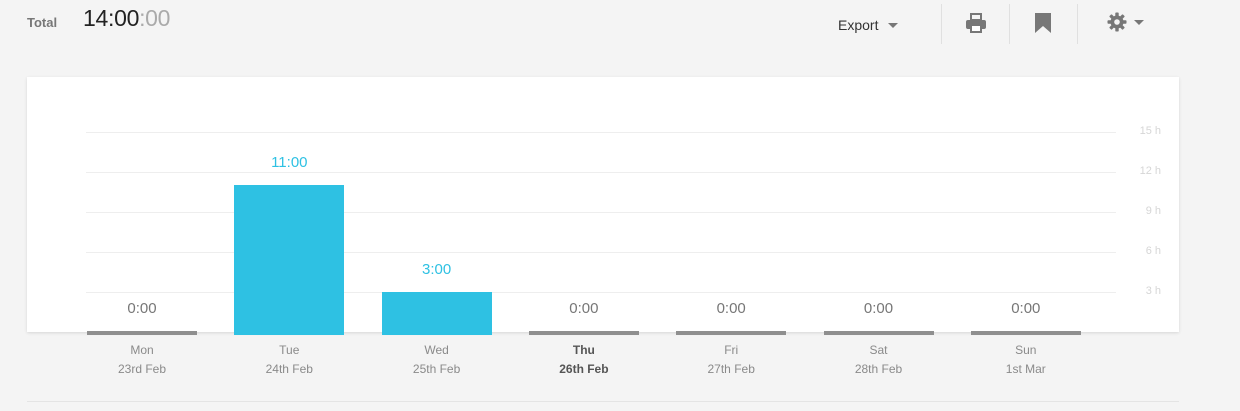 The image size is (1240, 411). Describe the element at coordinates (878, 350) in the screenshot. I see `day-name: Sat` at that location.